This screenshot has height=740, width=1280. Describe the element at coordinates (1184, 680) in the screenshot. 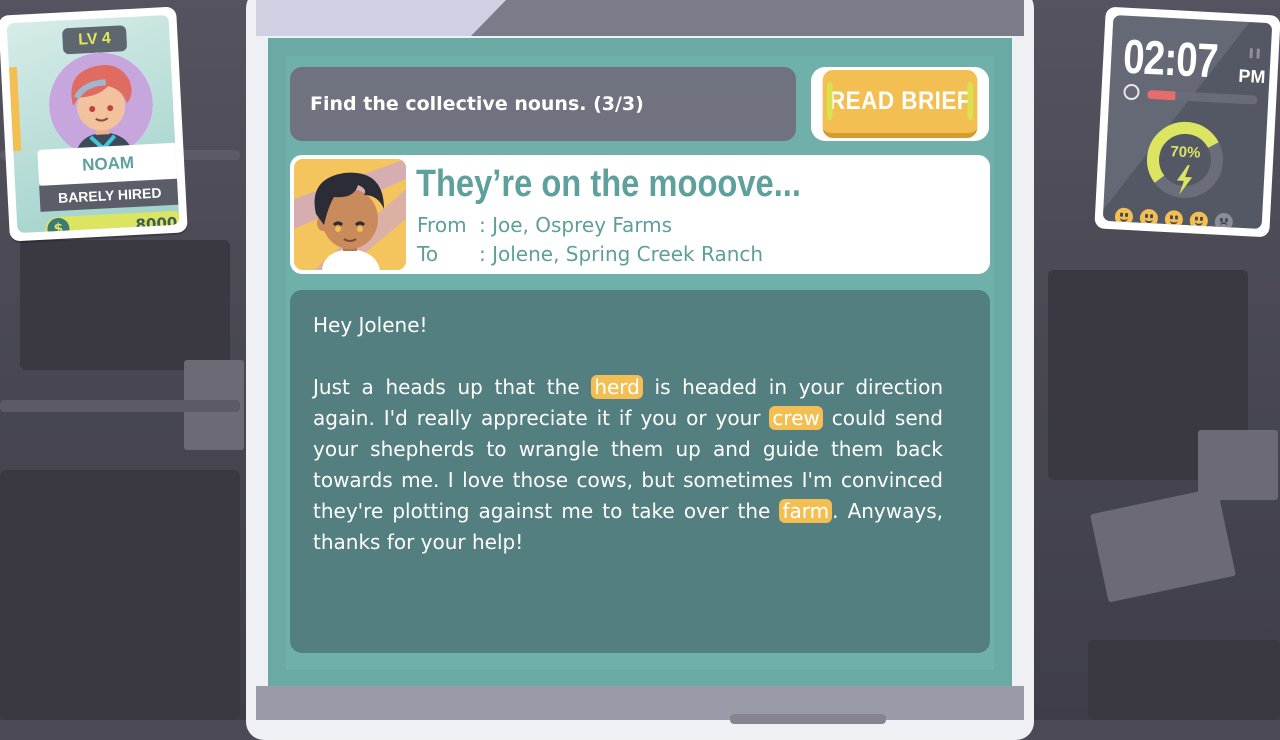

I see `background-drawer` at that location.